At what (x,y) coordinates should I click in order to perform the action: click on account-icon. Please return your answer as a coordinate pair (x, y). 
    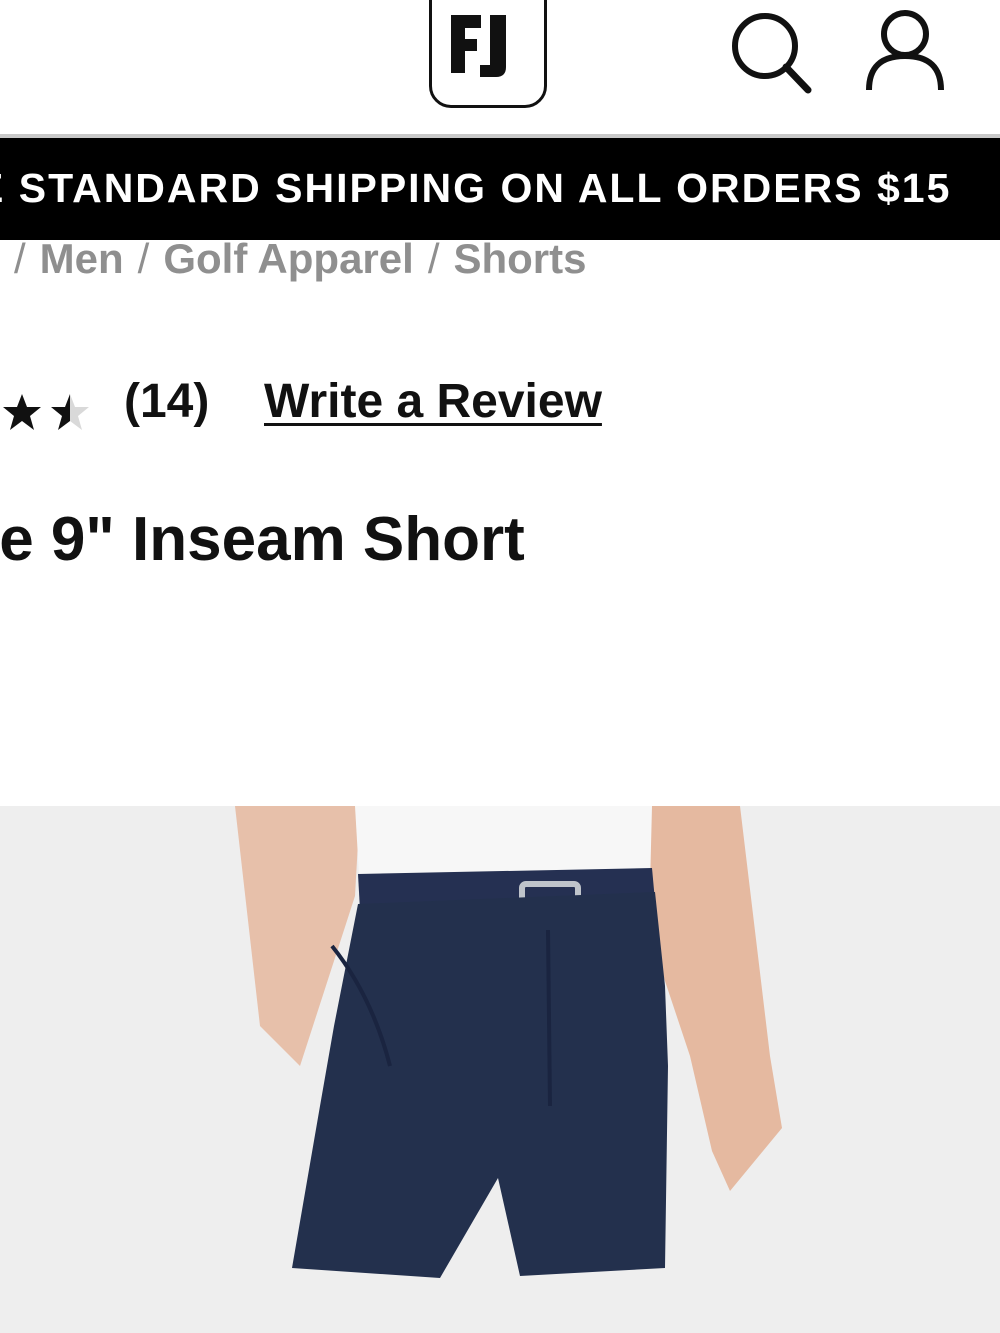
    Looking at the image, I should click on (905, 50).